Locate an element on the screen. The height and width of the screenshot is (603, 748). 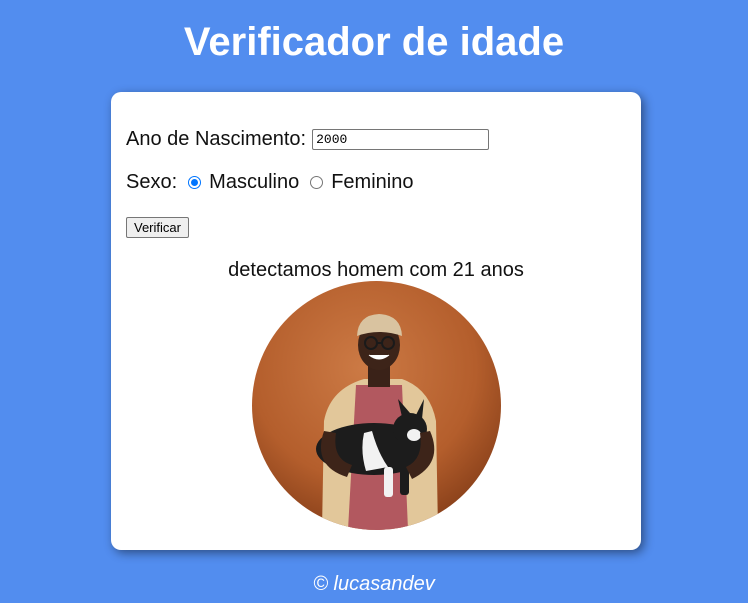
man-with-dog-image is located at coordinates (376, 405).